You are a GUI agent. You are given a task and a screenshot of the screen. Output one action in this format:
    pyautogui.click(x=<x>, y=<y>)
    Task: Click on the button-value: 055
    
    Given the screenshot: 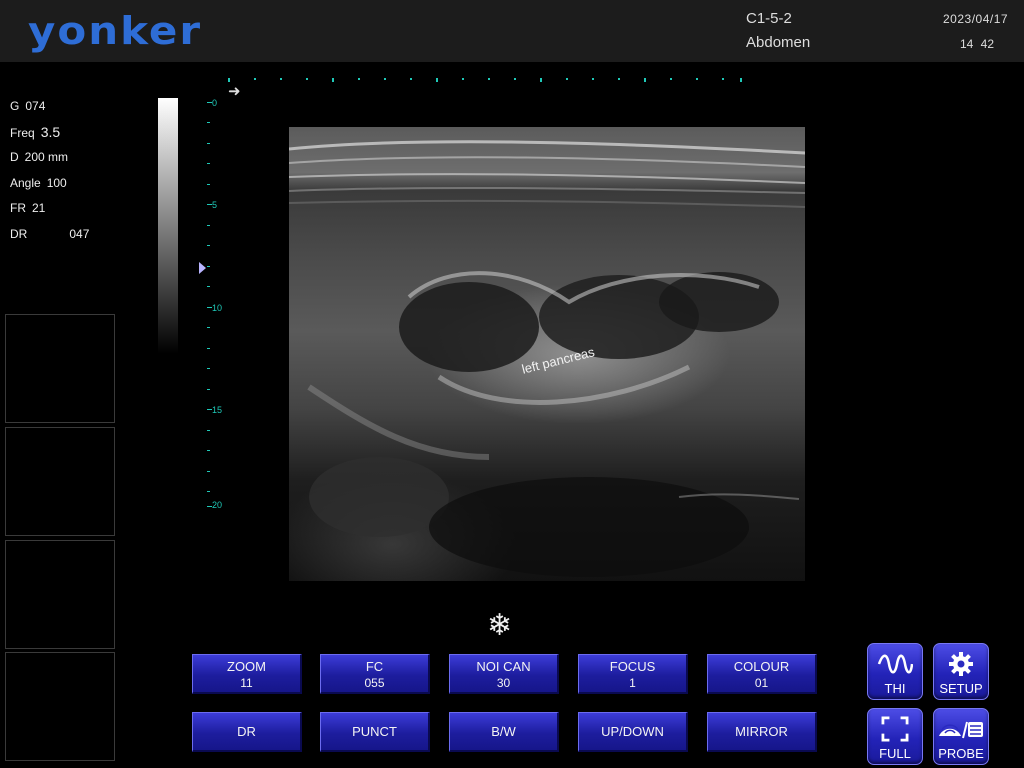 What is the action you would take?
    pyautogui.click(x=374, y=683)
    